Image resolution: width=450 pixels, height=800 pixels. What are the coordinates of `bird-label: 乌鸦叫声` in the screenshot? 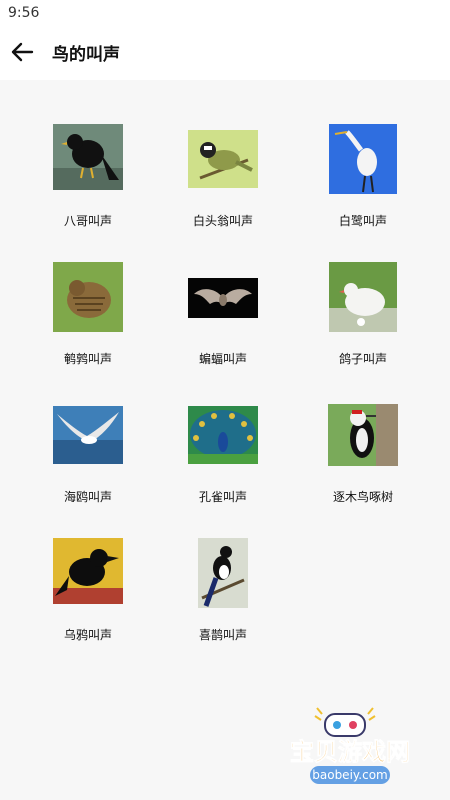 It's located at (87, 635).